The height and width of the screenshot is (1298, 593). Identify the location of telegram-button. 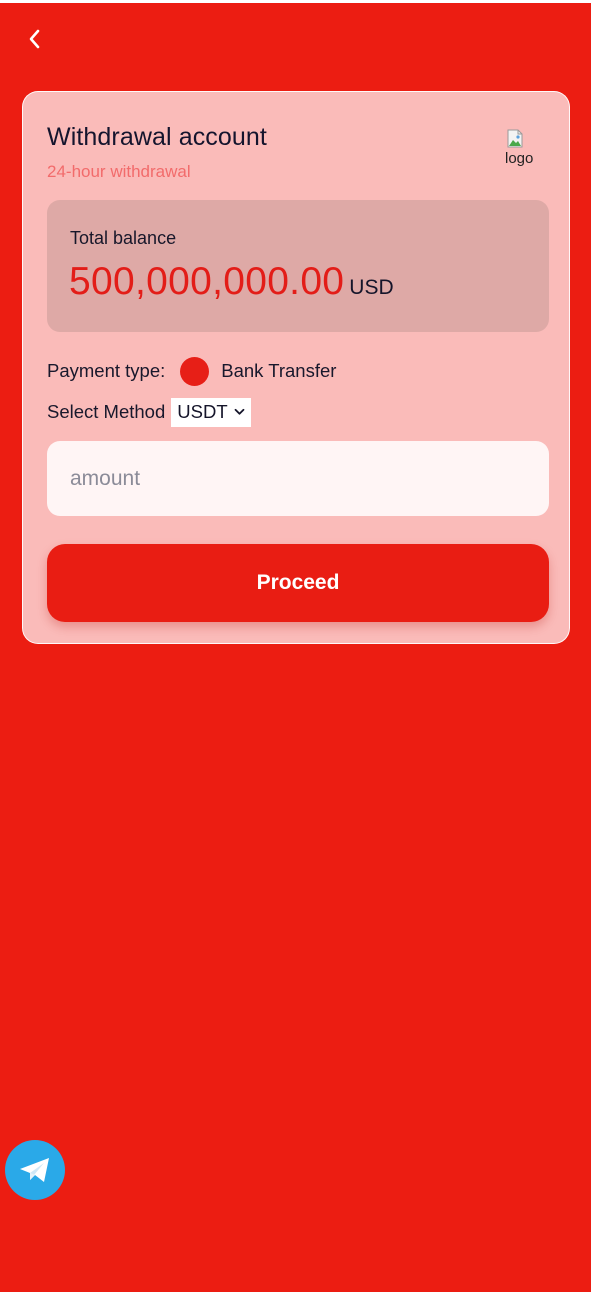
(35, 1170).